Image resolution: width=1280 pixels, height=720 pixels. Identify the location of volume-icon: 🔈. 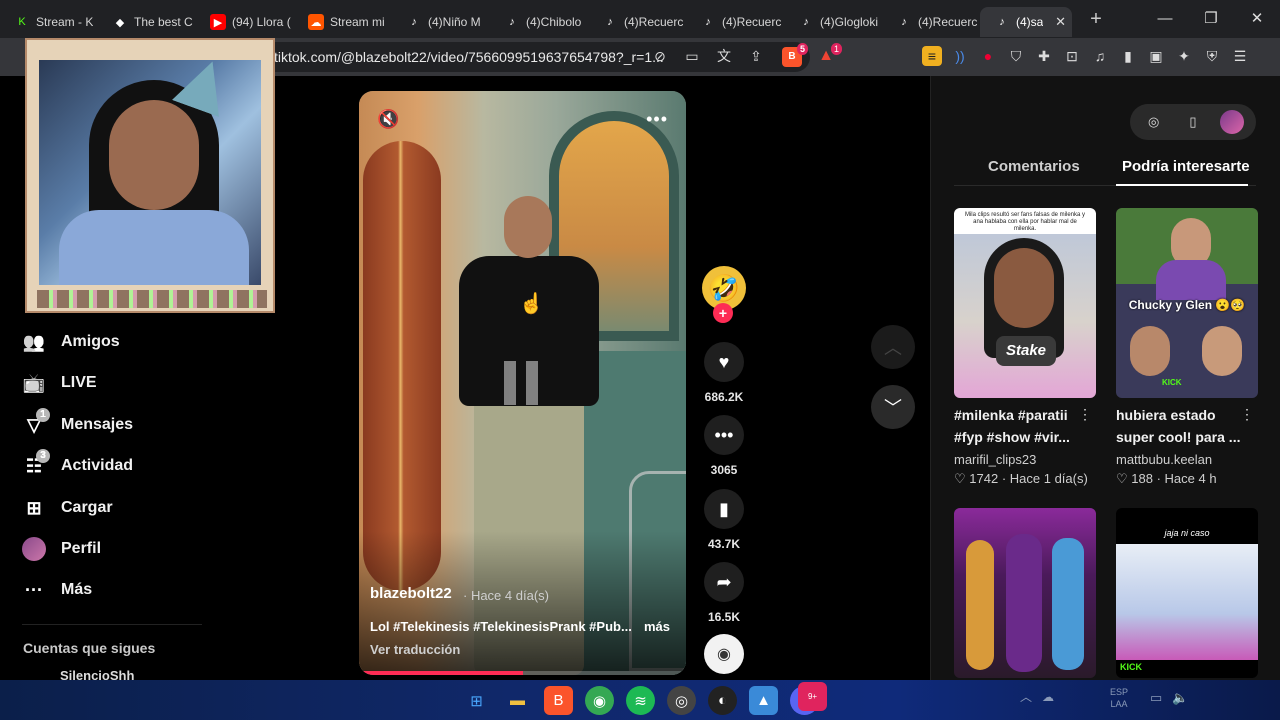
(1180, 698).